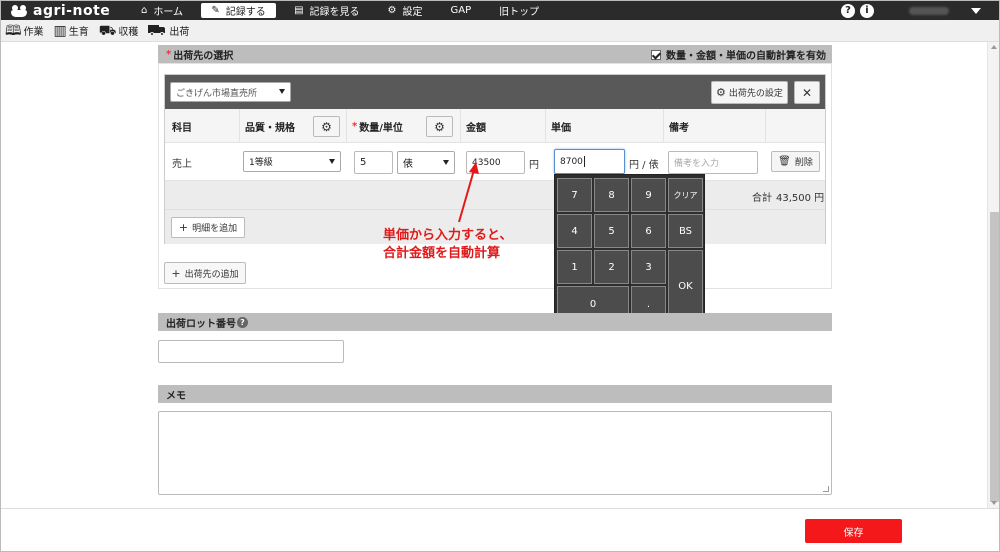  What do you see at coordinates (412, 12) in the screenshot?
I see `nav-settings-label: 設定` at bounding box center [412, 12].